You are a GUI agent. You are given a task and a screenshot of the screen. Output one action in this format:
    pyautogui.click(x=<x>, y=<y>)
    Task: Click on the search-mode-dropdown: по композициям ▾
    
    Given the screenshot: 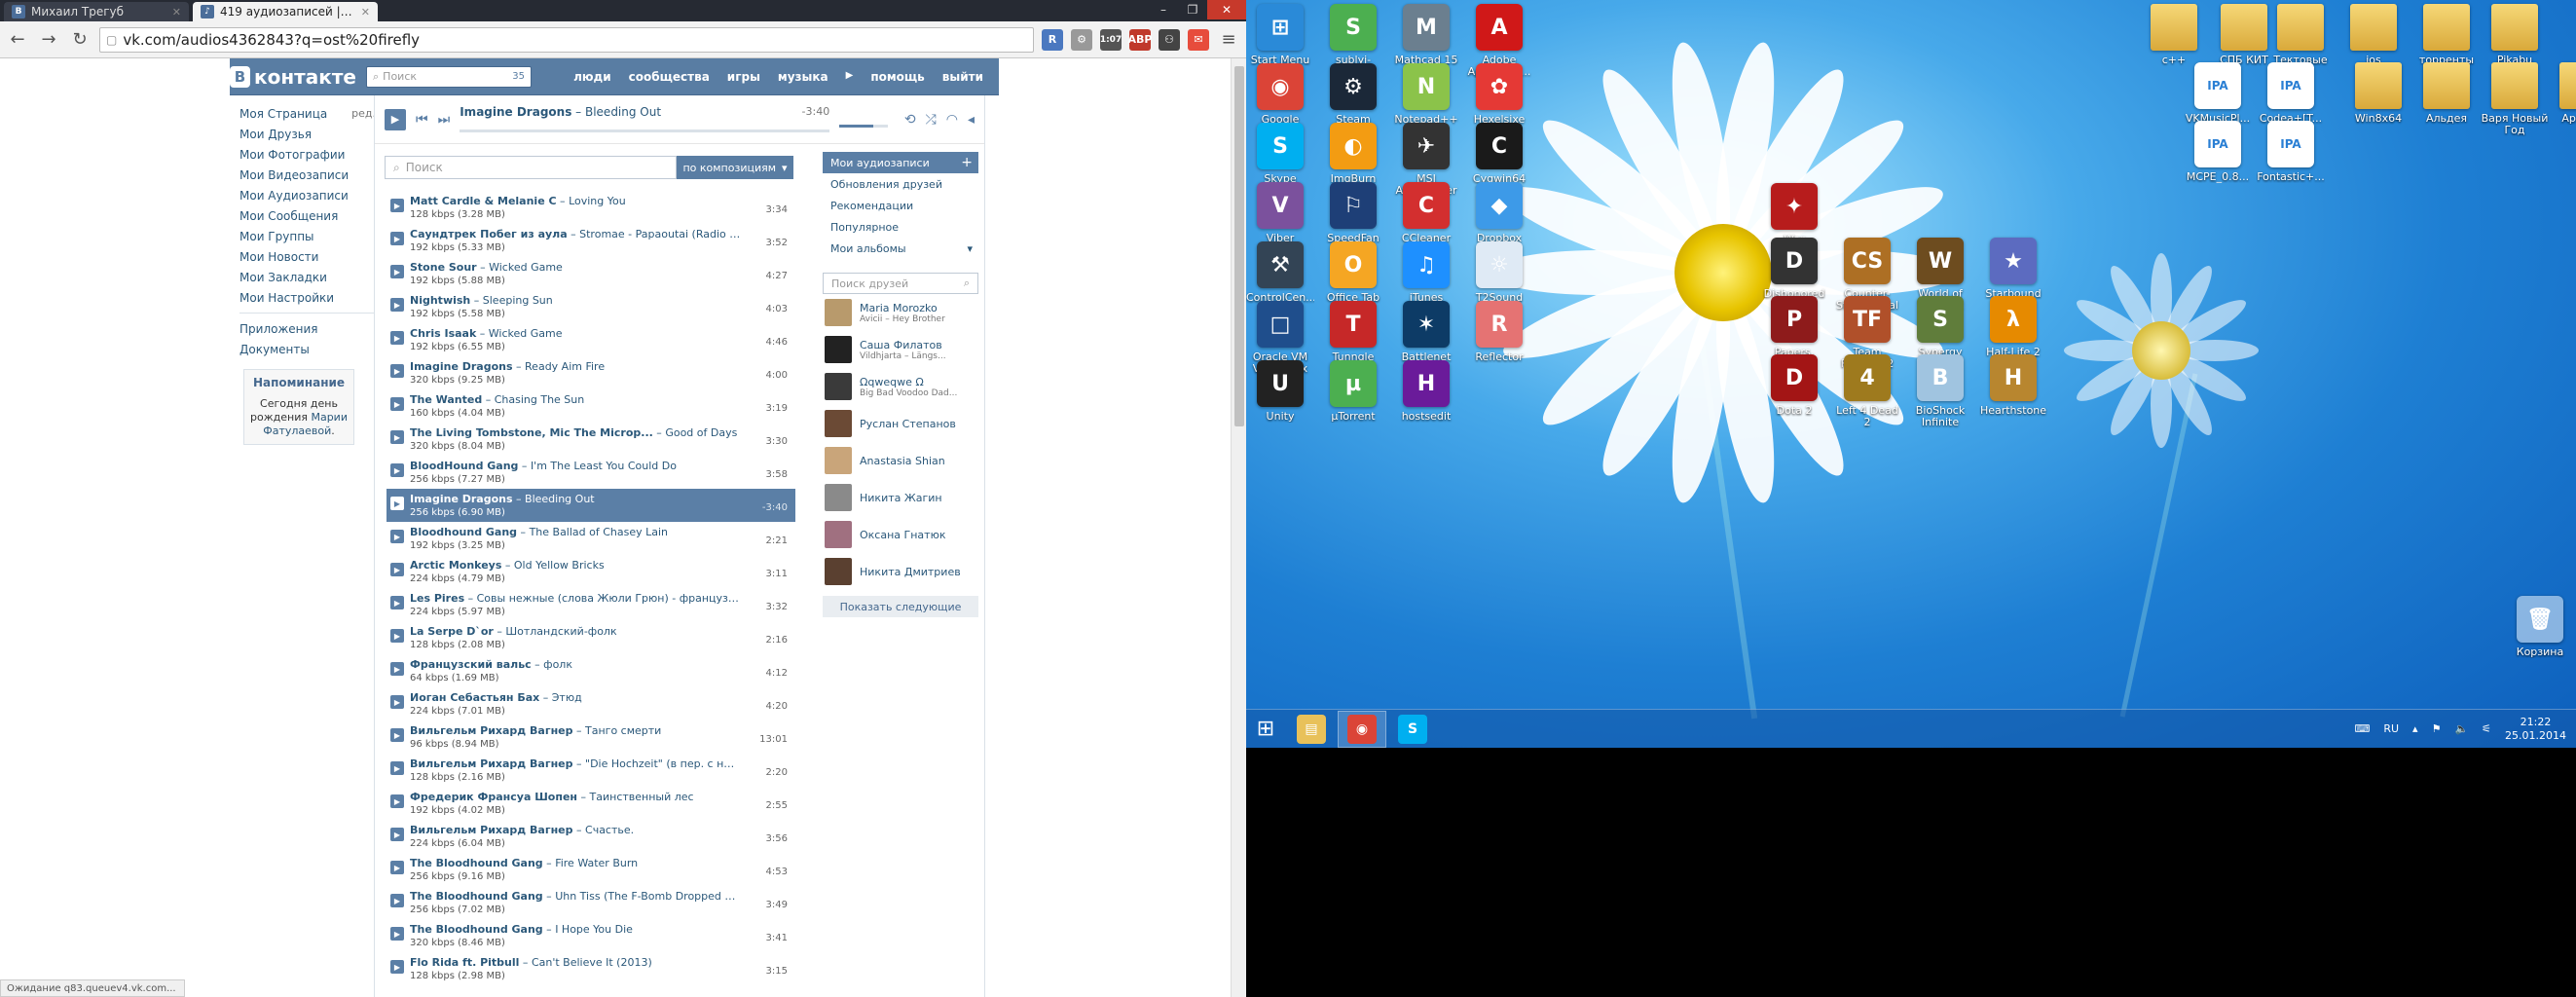 What is the action you would take?
    pyautogui.click(x=735, y=167)
    